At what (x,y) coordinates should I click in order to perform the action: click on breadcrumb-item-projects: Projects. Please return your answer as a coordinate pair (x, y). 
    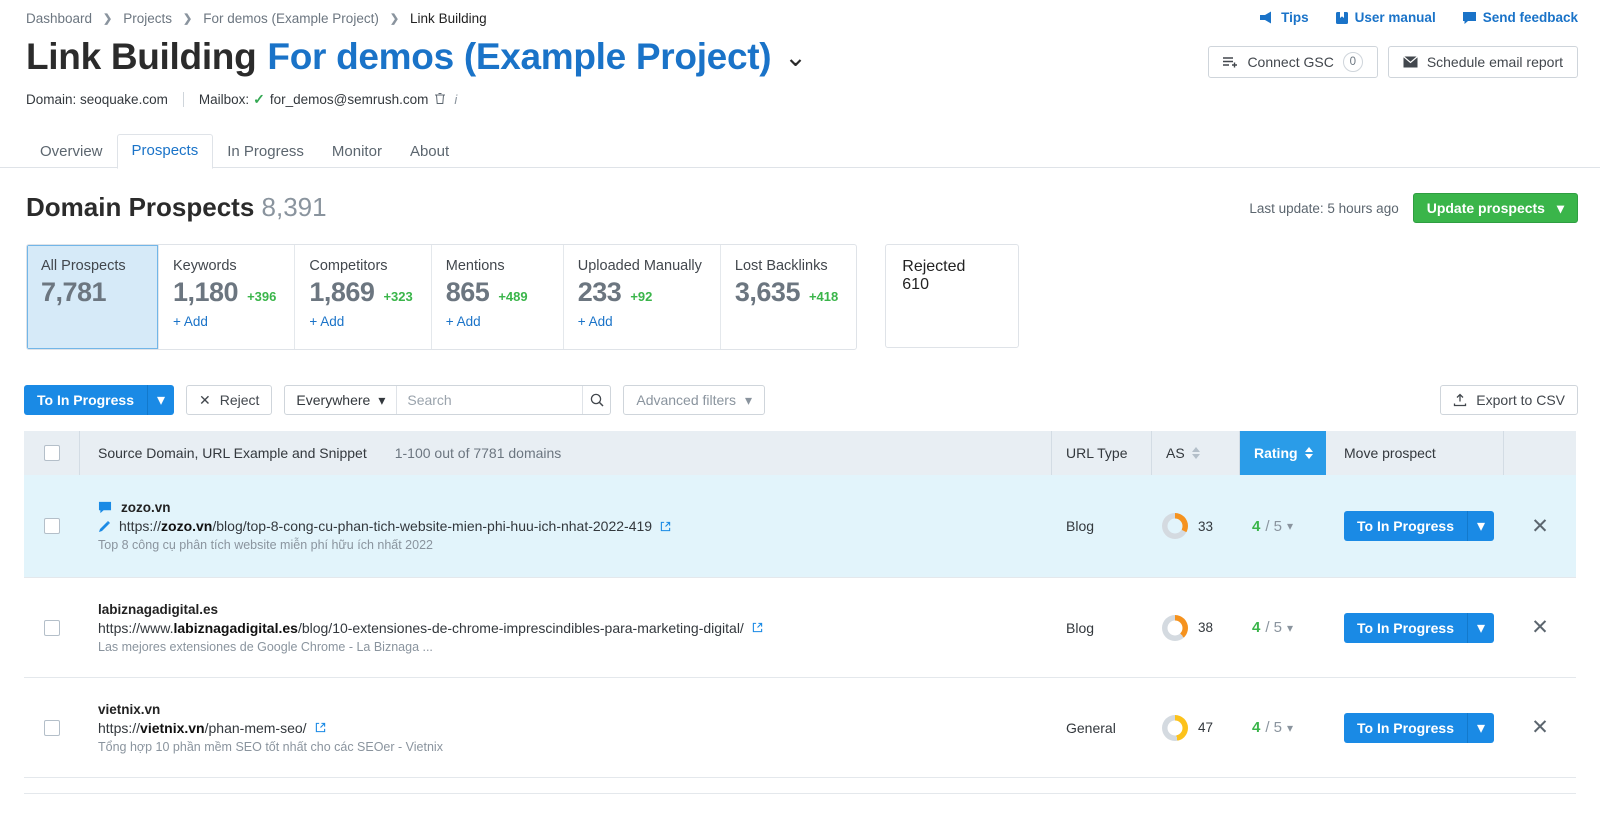
    Looking at the image, I should click on (147, 18).